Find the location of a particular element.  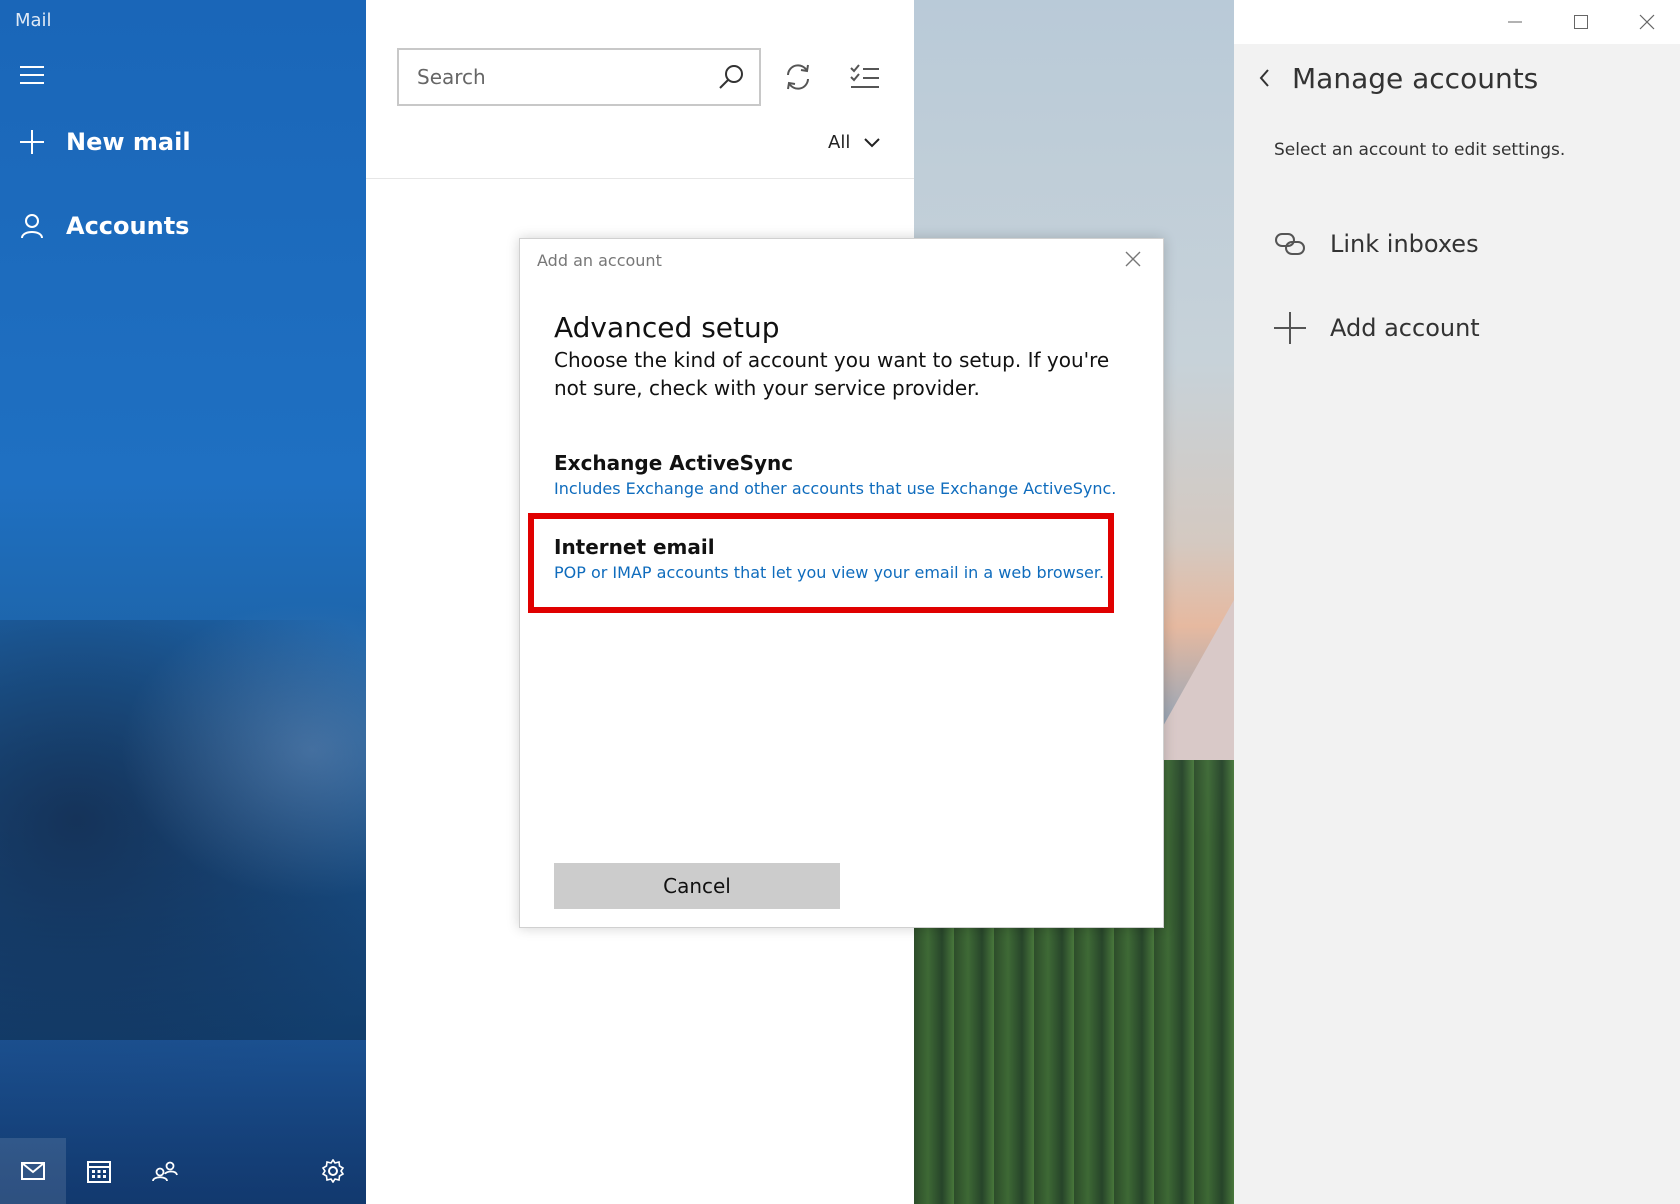

settings-tab is located at coordinates (333, 1171).